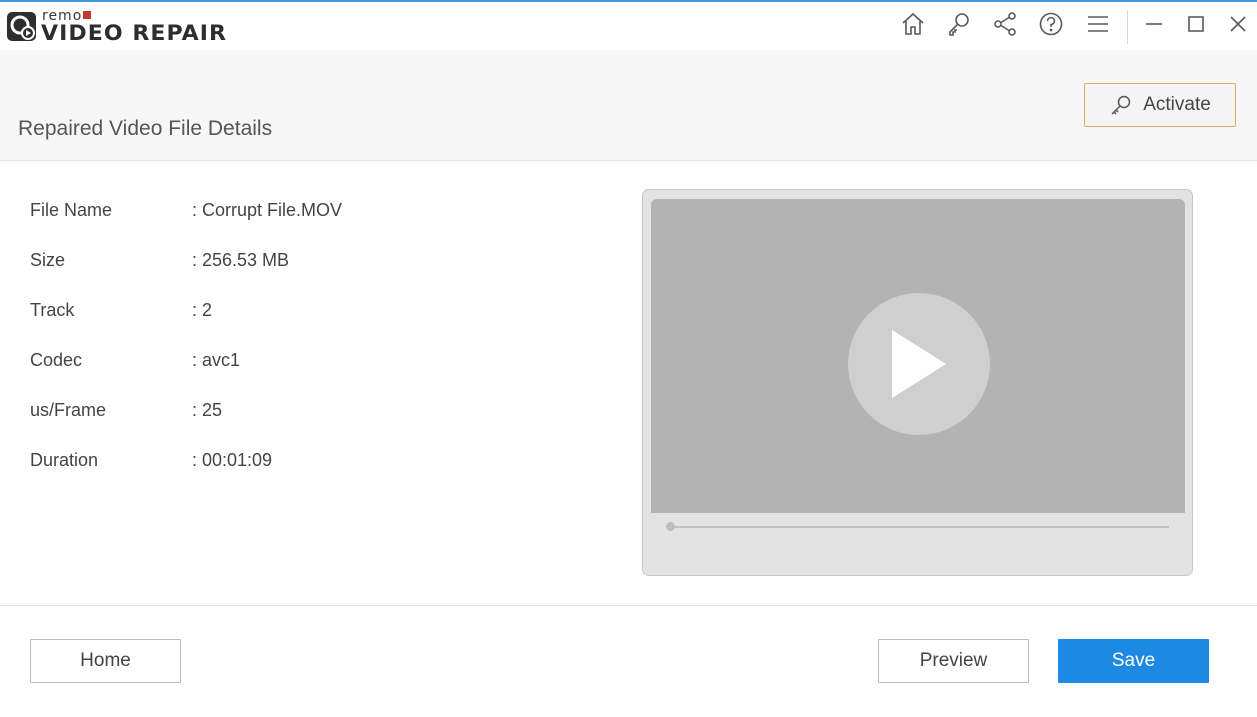  Describe the element at coordinates (310, 463) in the screenshot. I see `detail-row-duration: Duration : 00:01:09` at that location.